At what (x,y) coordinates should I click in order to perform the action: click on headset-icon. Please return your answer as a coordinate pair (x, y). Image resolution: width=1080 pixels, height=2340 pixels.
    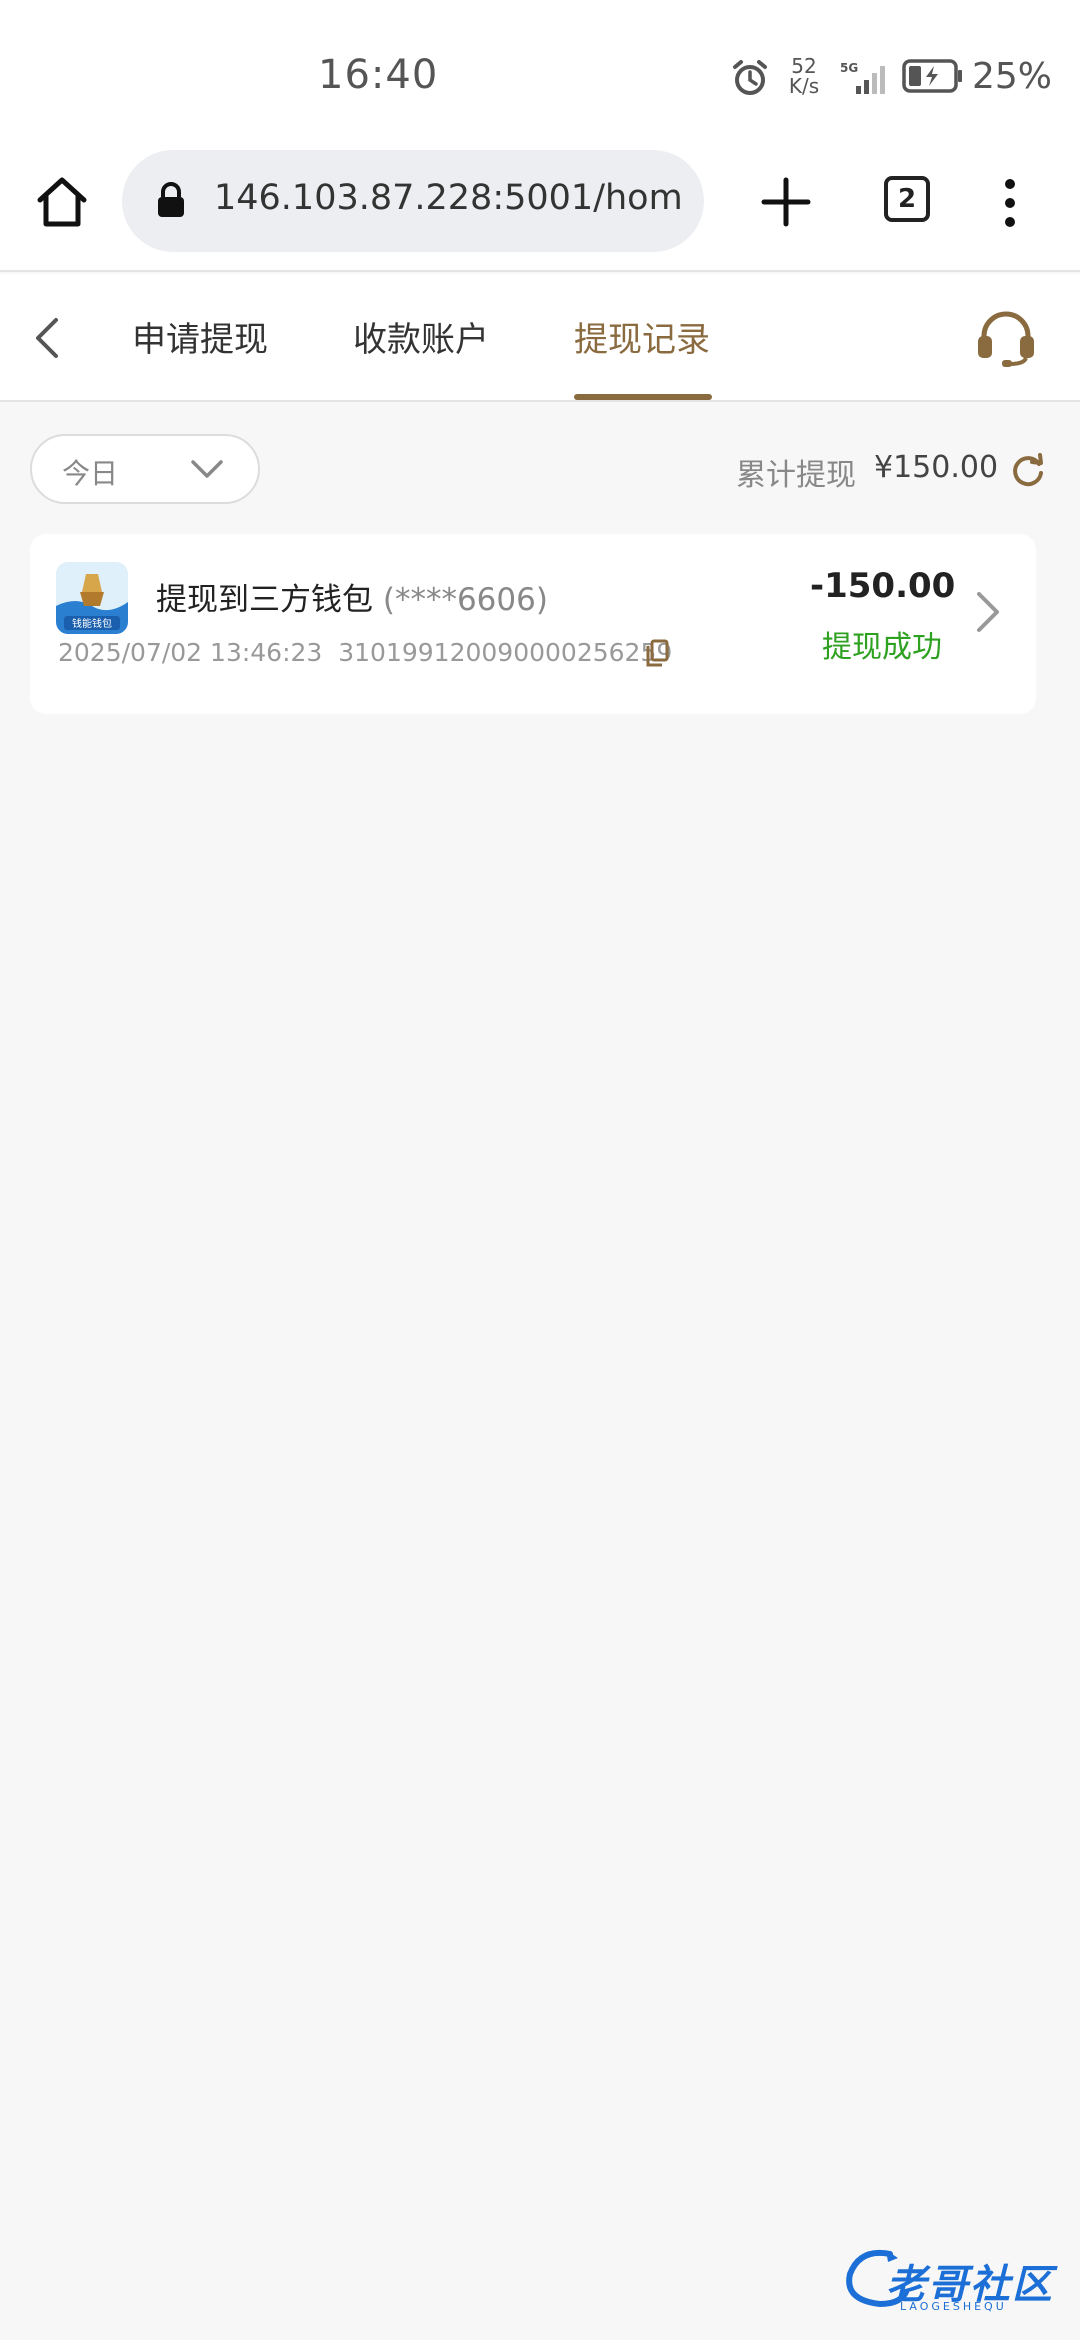
    Looking at the image, I should click on (1006, 338).